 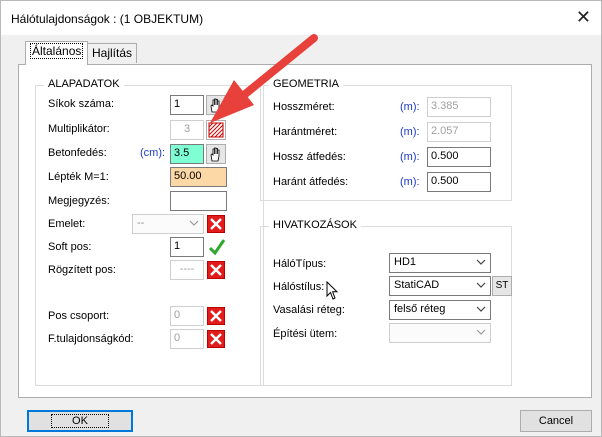 What do you see at coordinates (91, 339) in the screenshot?
I see `ftulajdonsagkod-label: F.tulajdonságkód:` at bounding box center [91, 339].